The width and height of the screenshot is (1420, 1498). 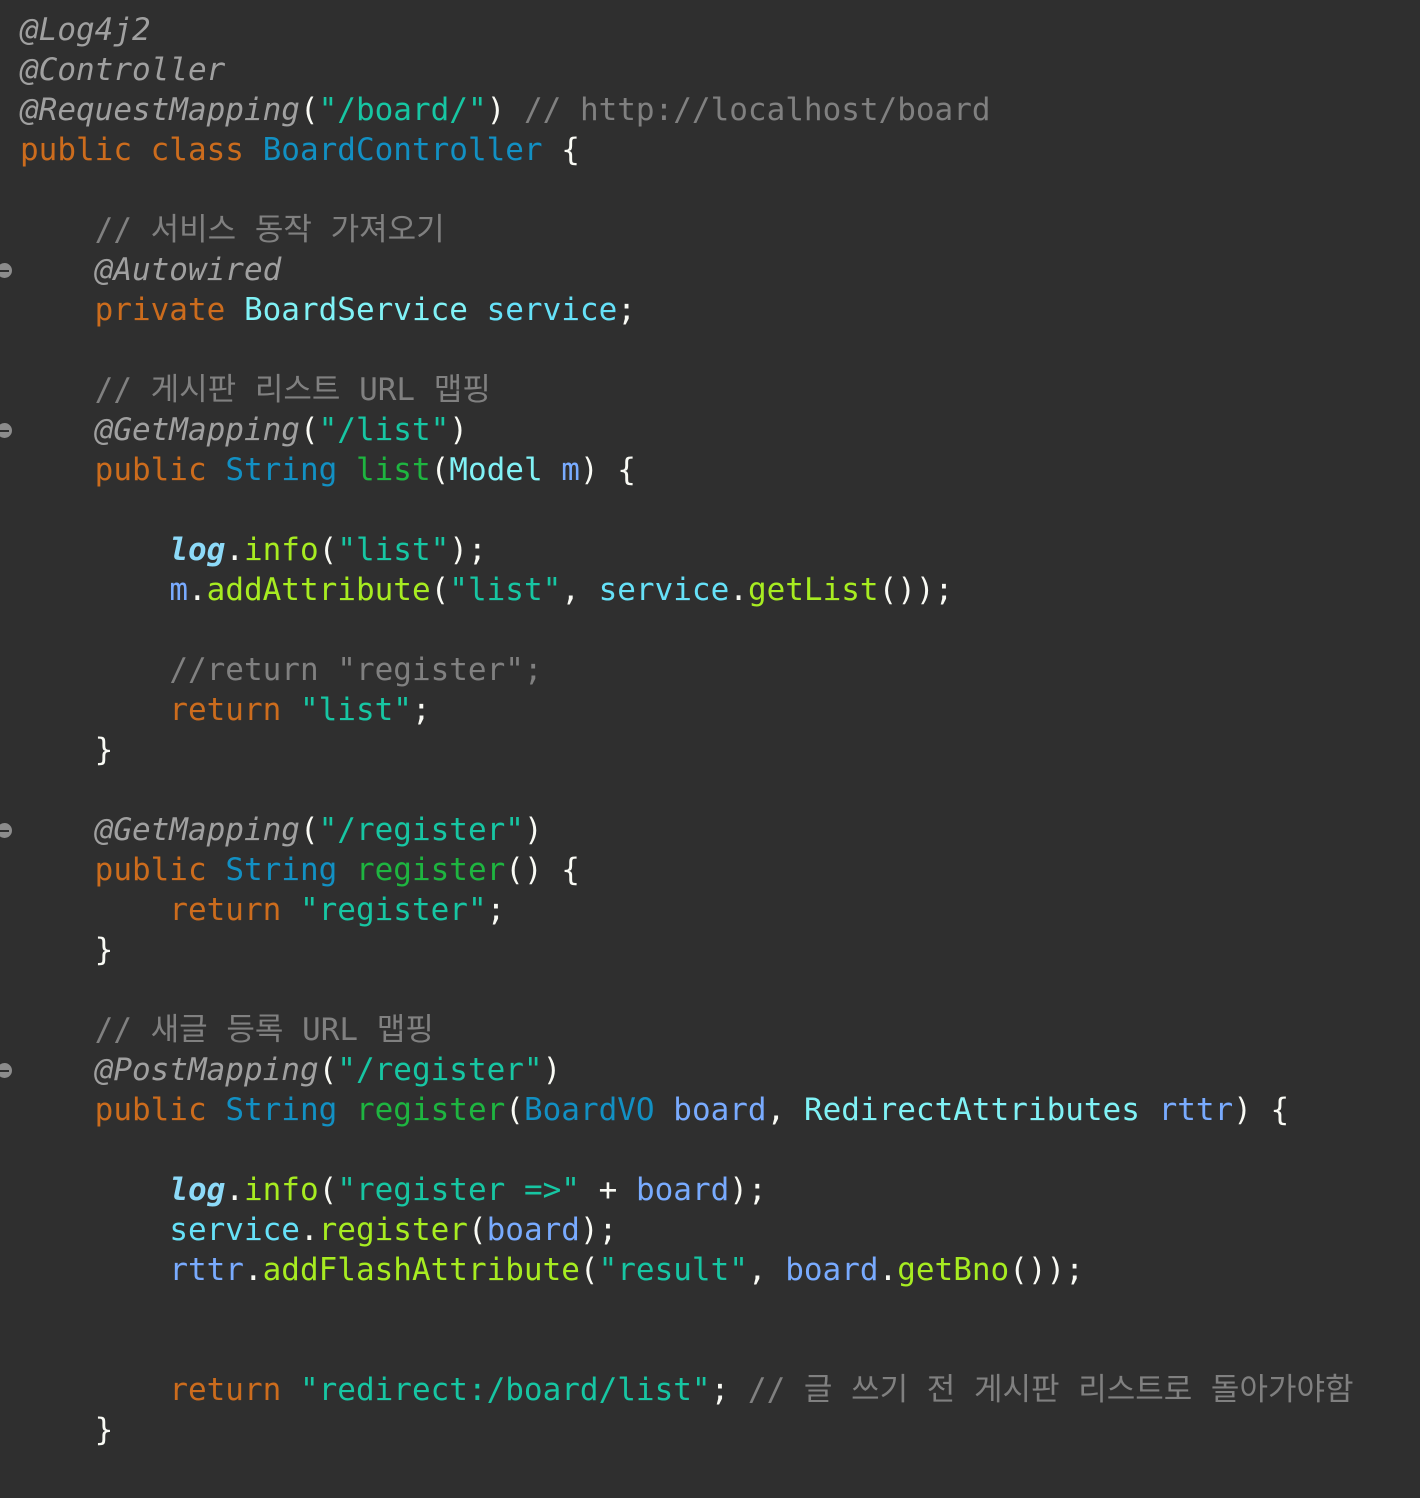 What do you see at coordinates (720, 430) in the screenshot?
I see `code-line: @GetMapping("/list")` at bounding box center [720, 430].